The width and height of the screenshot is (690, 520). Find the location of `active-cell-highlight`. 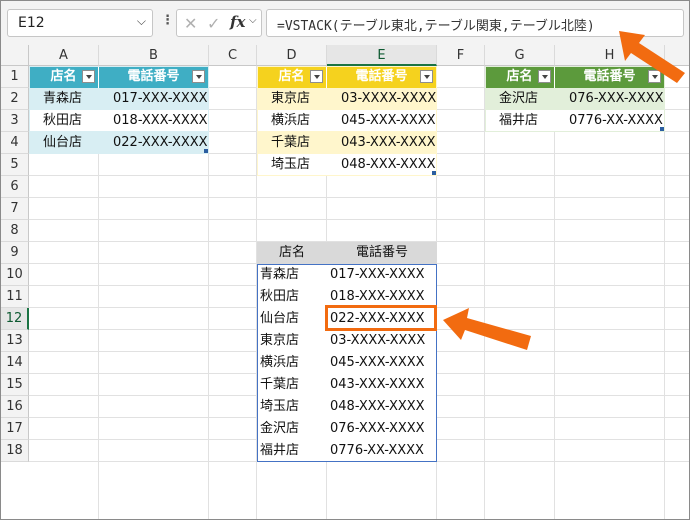

active-cell-highlight is located at coordinates (381, 318).